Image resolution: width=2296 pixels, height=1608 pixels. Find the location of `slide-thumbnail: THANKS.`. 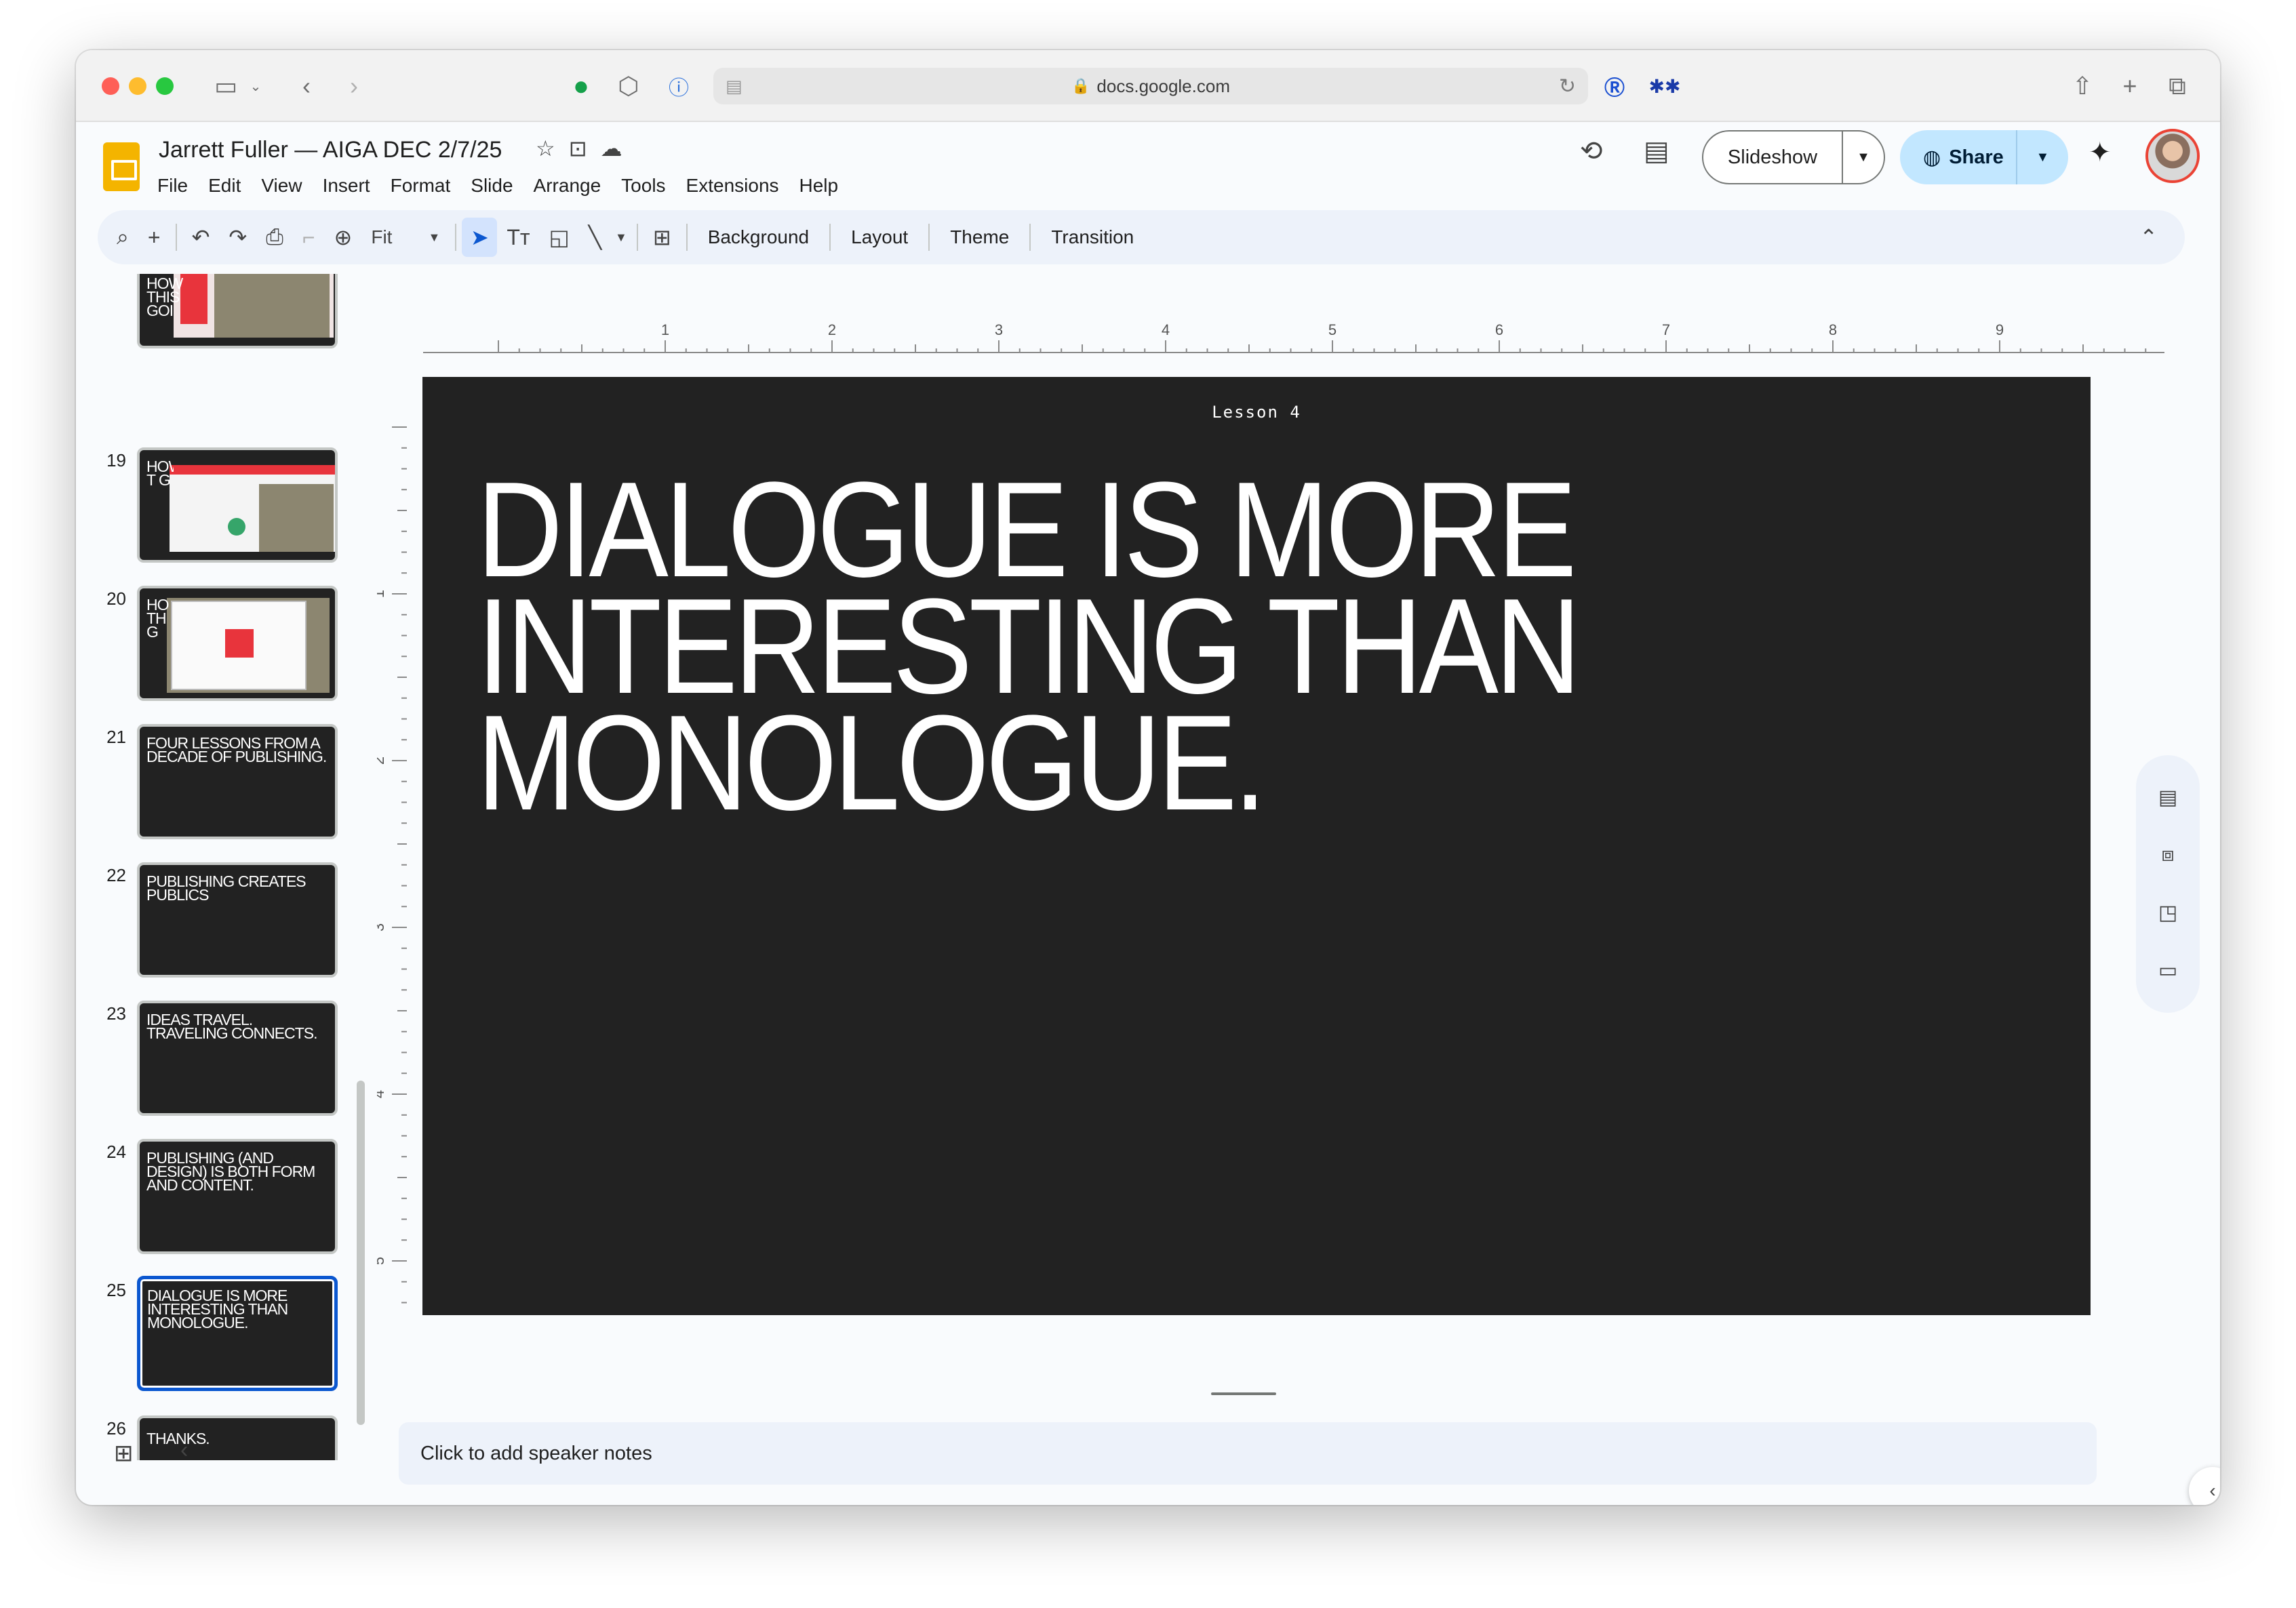

slide-thumbnail: THANKS. is located at coordinates (238, 1437).